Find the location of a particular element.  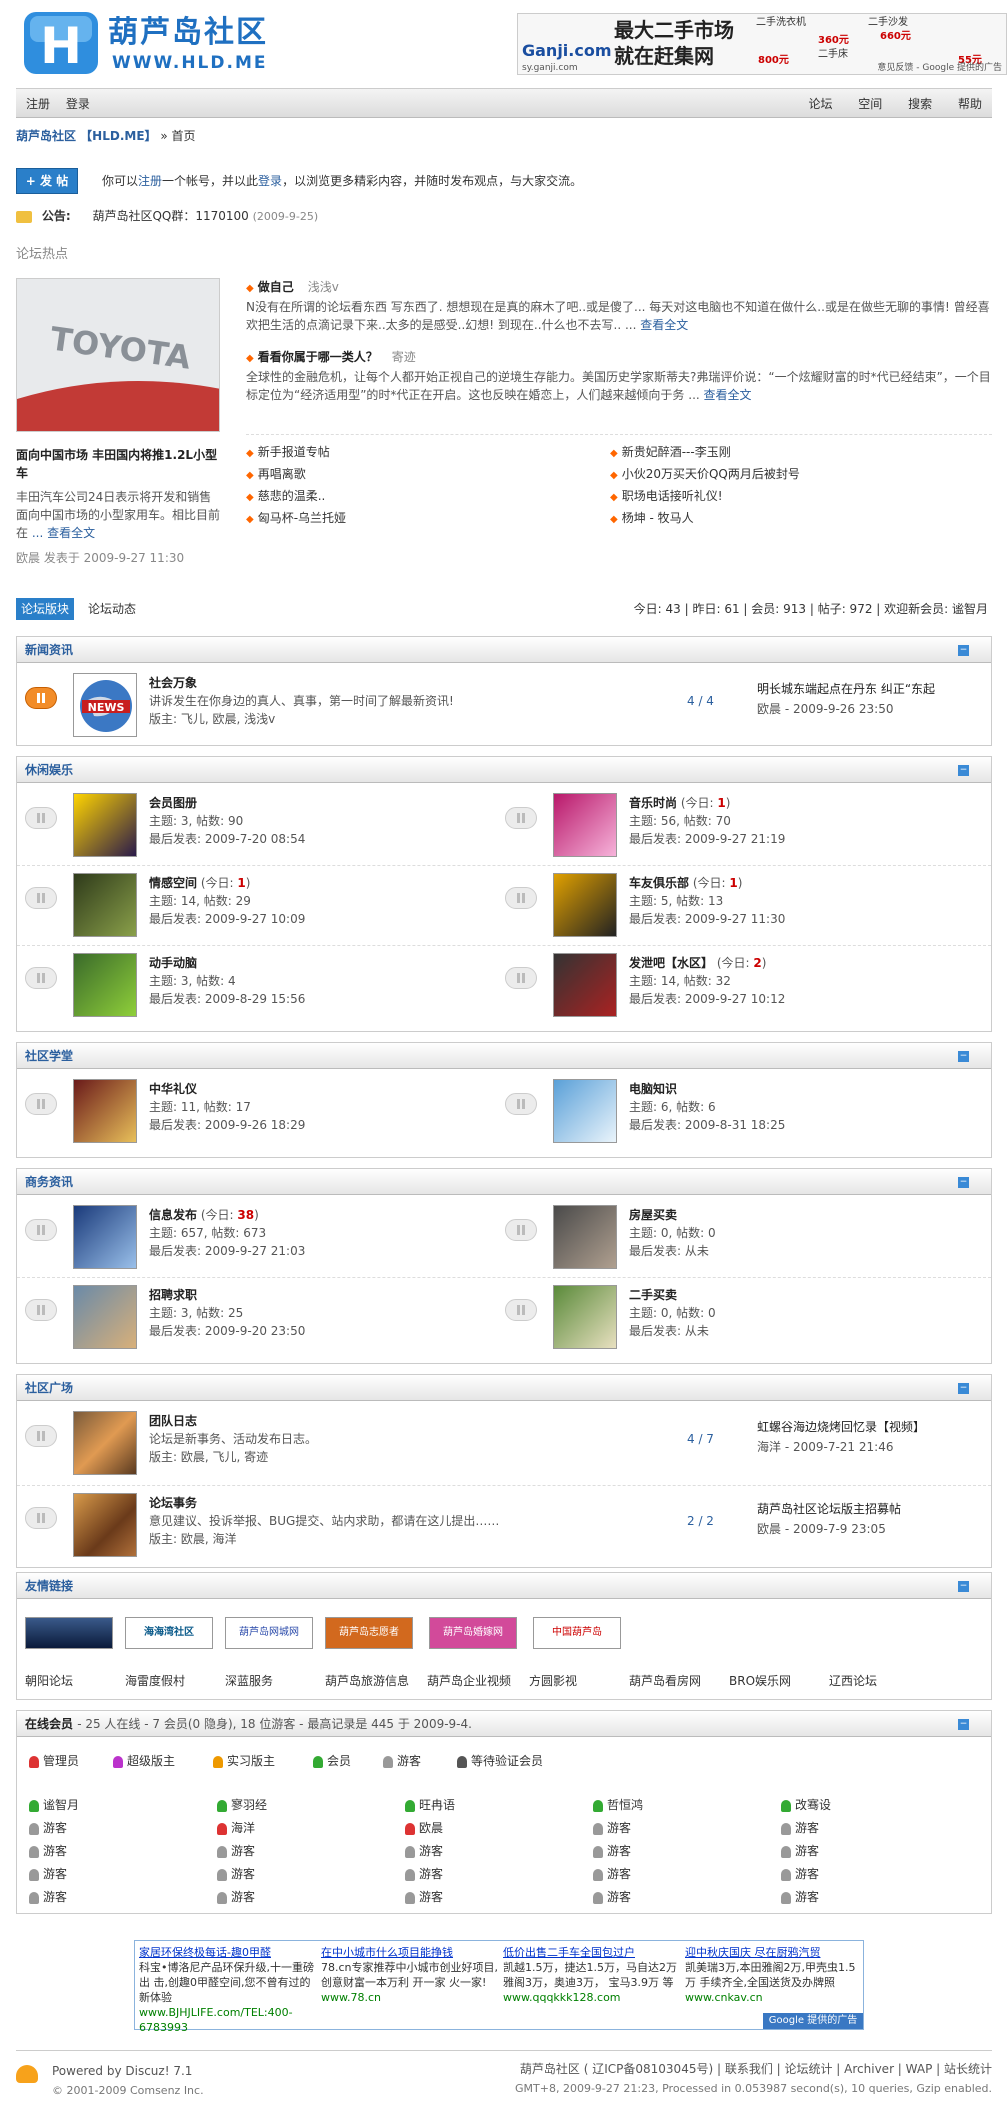

last-post-title: 虹螺谷海边烧烤回忆录【视频】 is located at coordinates (870, 1427).